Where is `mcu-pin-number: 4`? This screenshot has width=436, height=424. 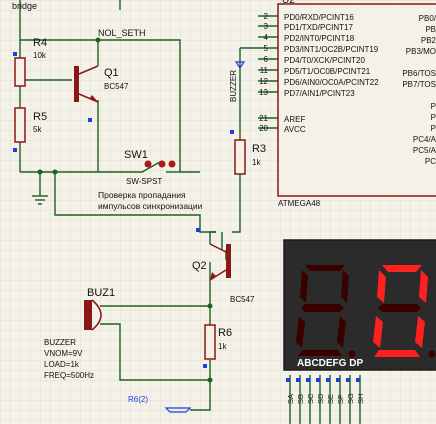
mcu-pin-number: 4 is located at coordinates (266, 37).